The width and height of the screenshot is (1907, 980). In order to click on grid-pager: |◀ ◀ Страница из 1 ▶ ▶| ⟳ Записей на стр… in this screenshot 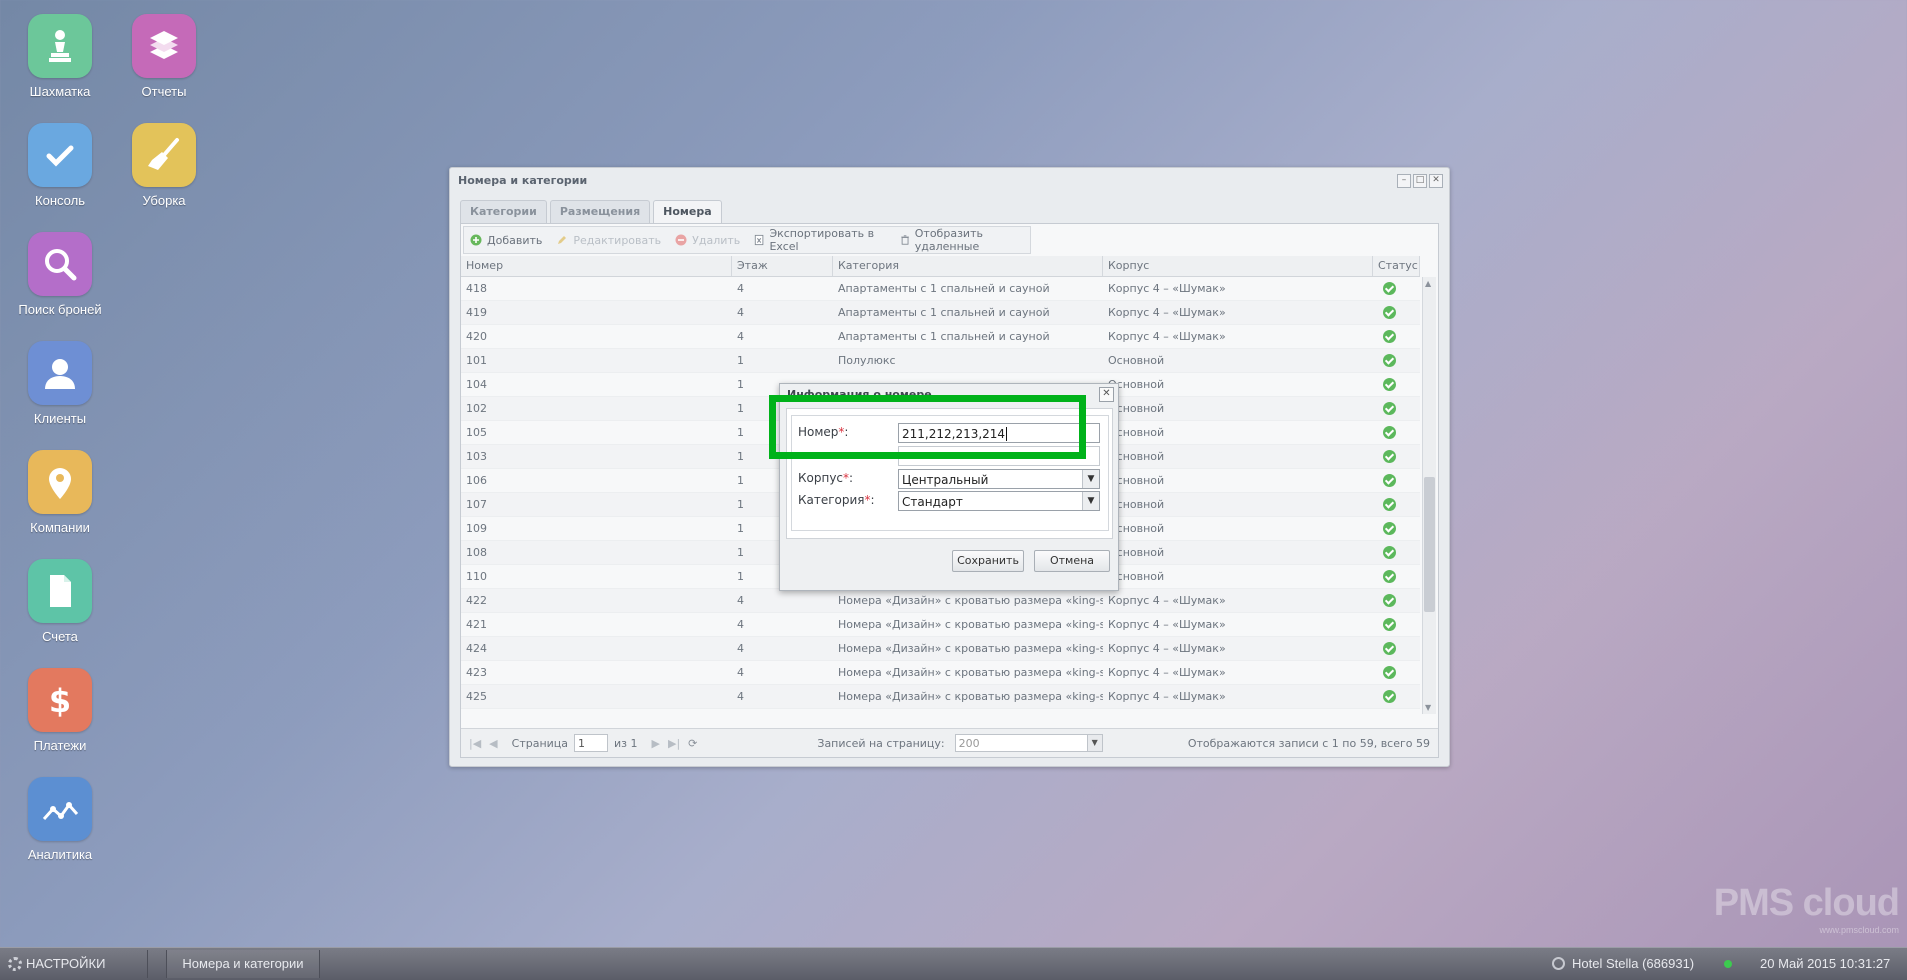, I will do `click(949, 742)`.